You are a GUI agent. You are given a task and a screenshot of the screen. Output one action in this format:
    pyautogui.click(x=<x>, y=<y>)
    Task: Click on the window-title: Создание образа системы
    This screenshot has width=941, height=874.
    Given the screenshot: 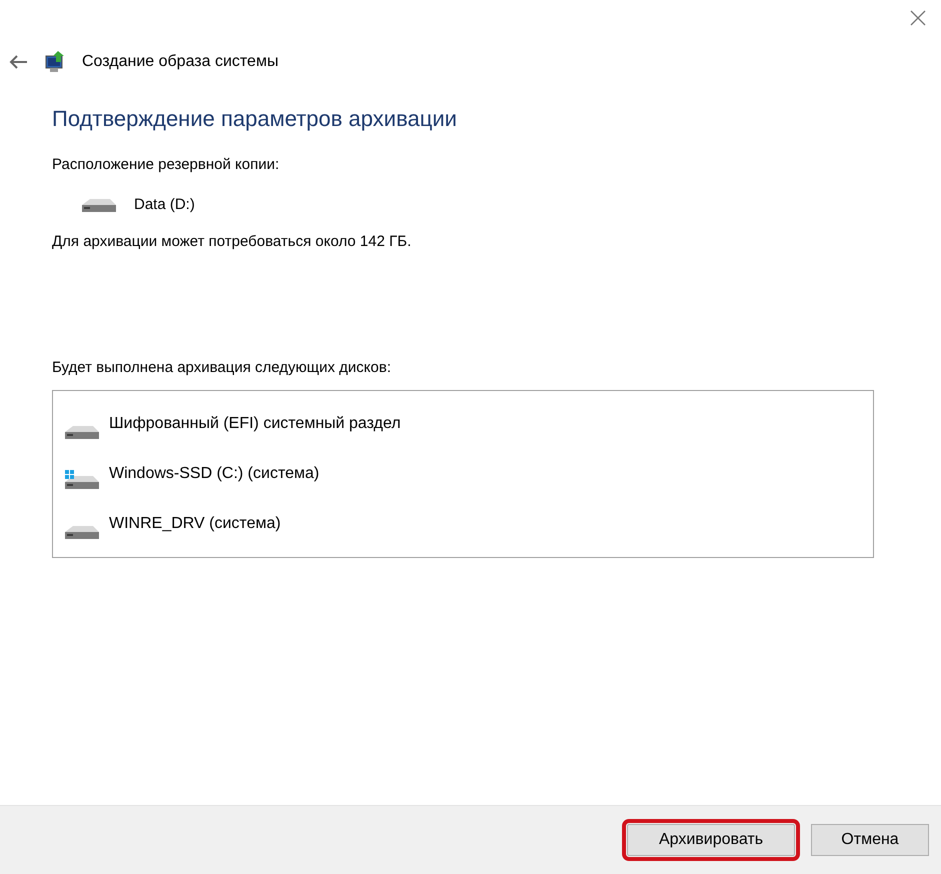 What is the action you would take?
    pyautogui.click(x=180, y=62)
    